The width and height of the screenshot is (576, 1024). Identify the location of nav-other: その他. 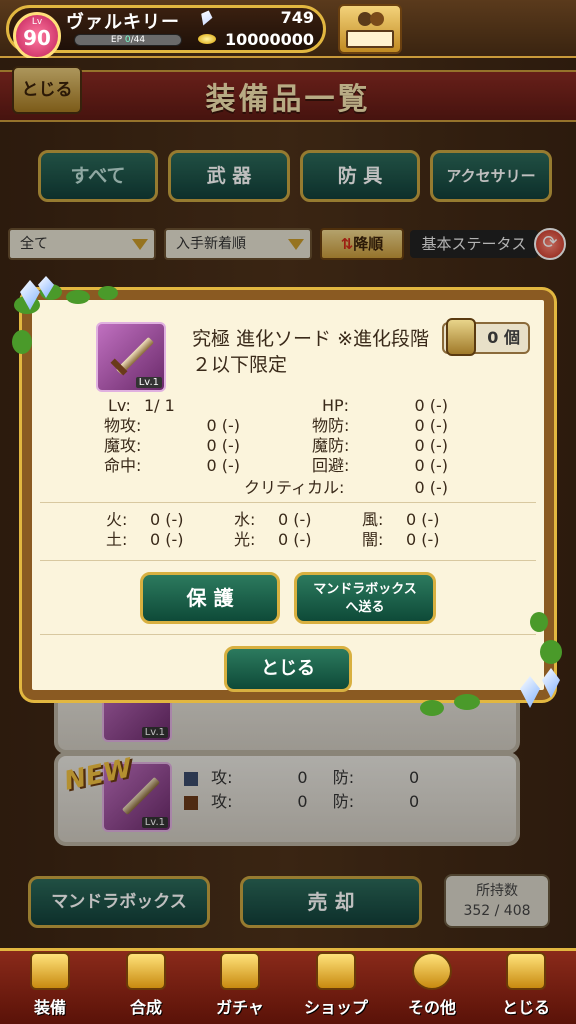
(432, 987).